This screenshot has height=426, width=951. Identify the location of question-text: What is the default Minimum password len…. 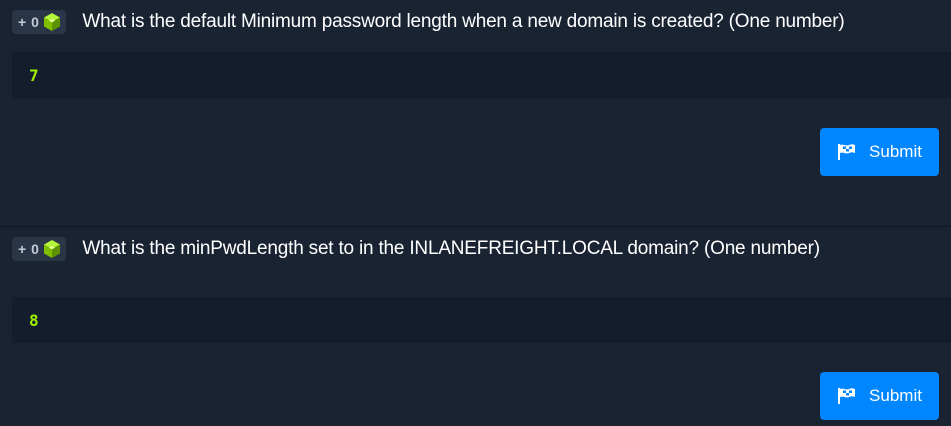
(463, 21).